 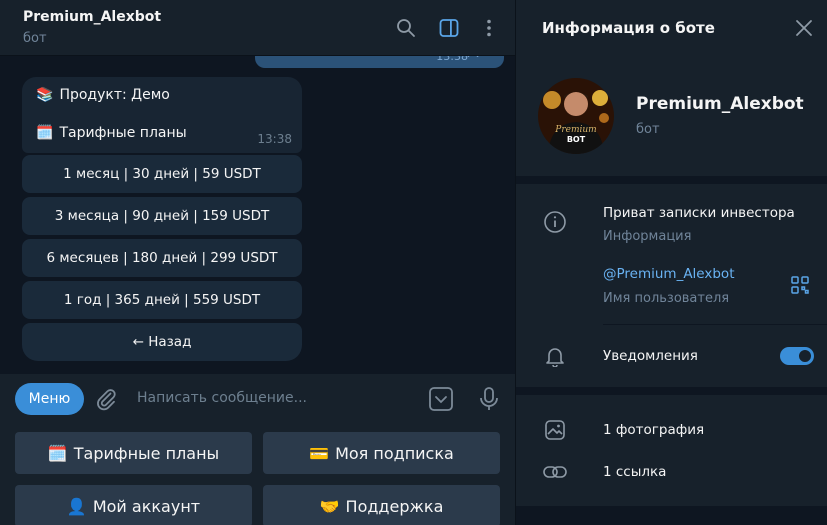 I want to click on handshake-emoji-icon: 🤝, so click(x=329, y=506).